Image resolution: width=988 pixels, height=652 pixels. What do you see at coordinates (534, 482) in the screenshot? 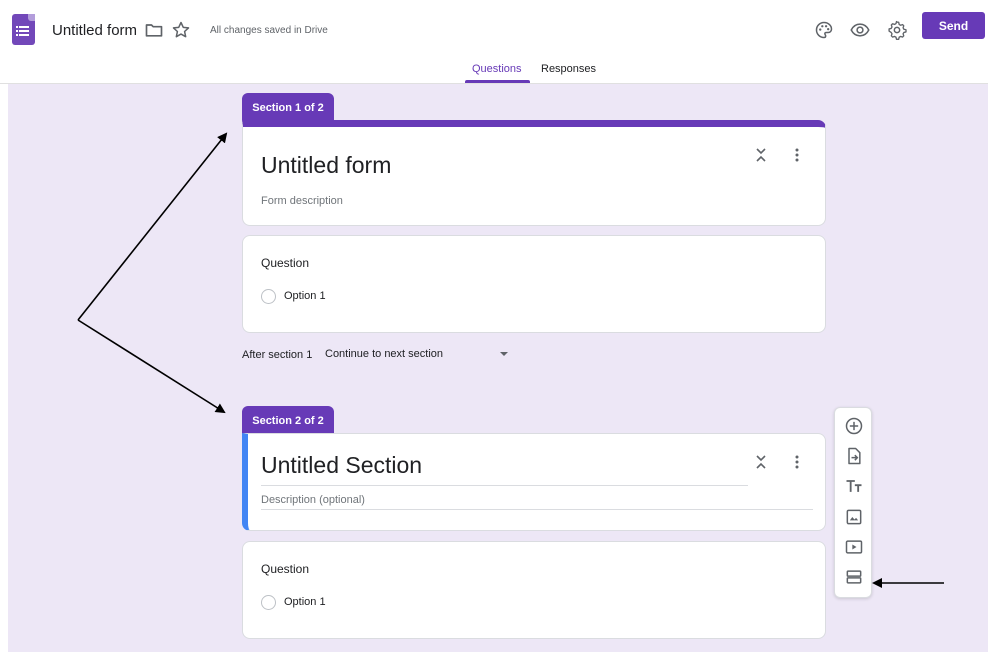
I see `section-2-header-card: Untitled Section Description (optional)` at bounding box center [534, 482].